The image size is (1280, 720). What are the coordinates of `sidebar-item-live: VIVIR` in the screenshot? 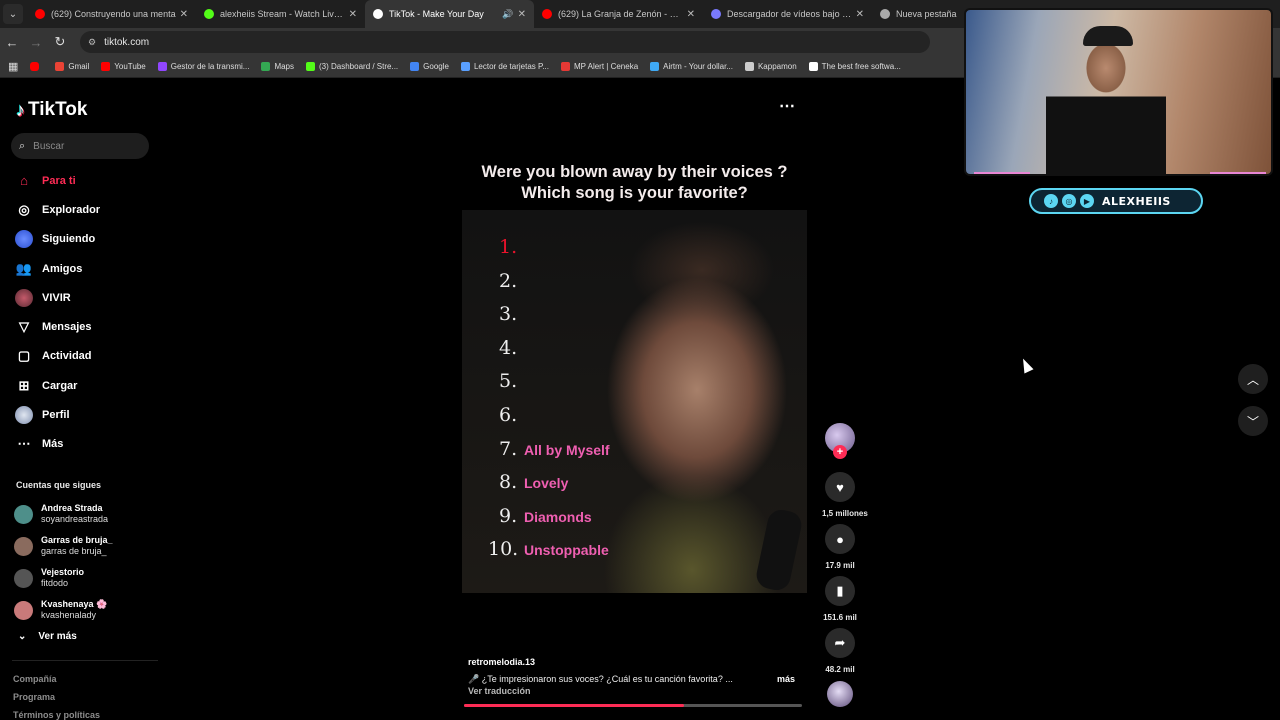 It's located at (57, 297).